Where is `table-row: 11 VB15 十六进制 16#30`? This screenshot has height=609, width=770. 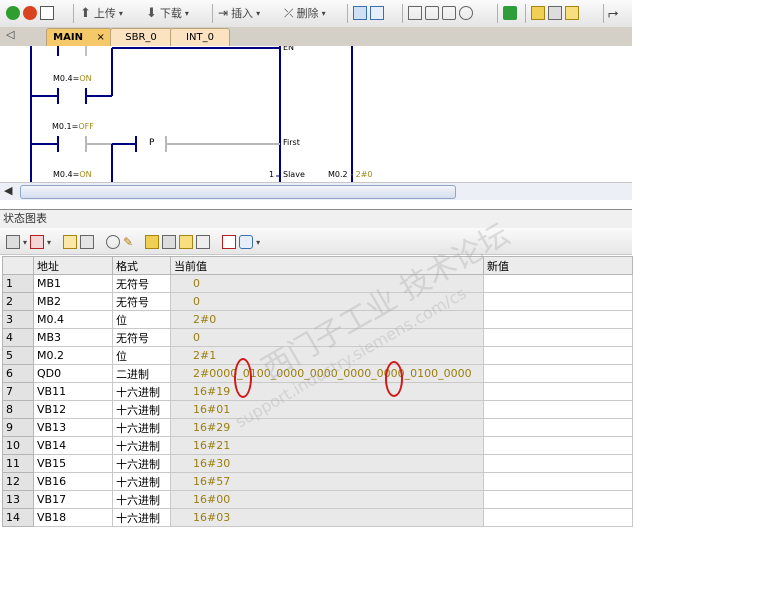
table-row: 11 VB15 十六进制 16#30 is located at coordinates (317, 463).